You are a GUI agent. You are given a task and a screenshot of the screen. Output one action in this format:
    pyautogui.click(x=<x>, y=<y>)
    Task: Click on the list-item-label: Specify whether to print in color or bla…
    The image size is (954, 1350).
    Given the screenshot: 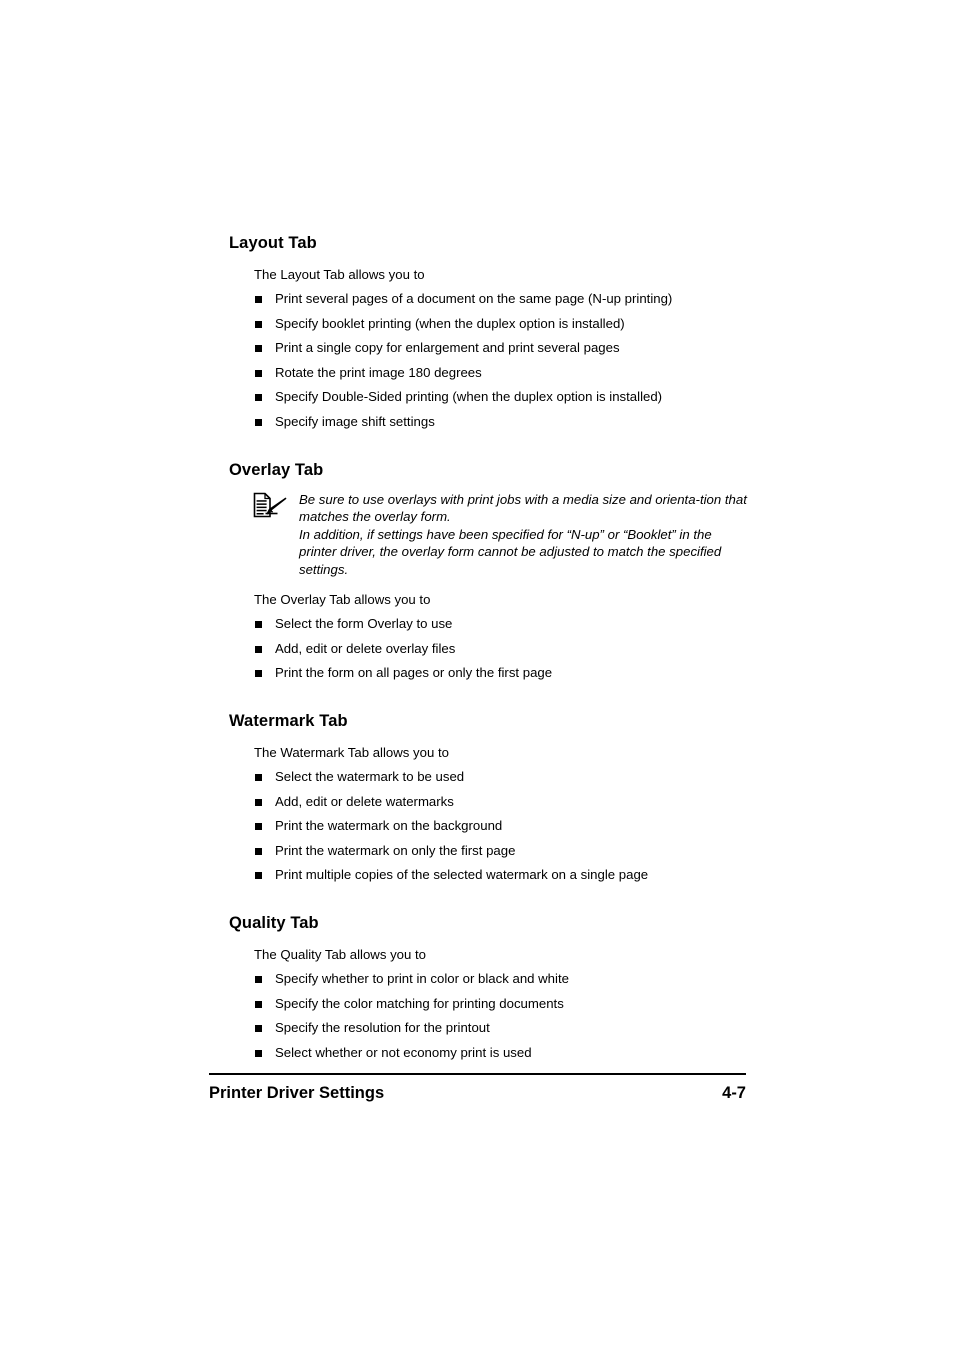 What is the action you would take?
    pyautogui.click(x=422, y=979)
    